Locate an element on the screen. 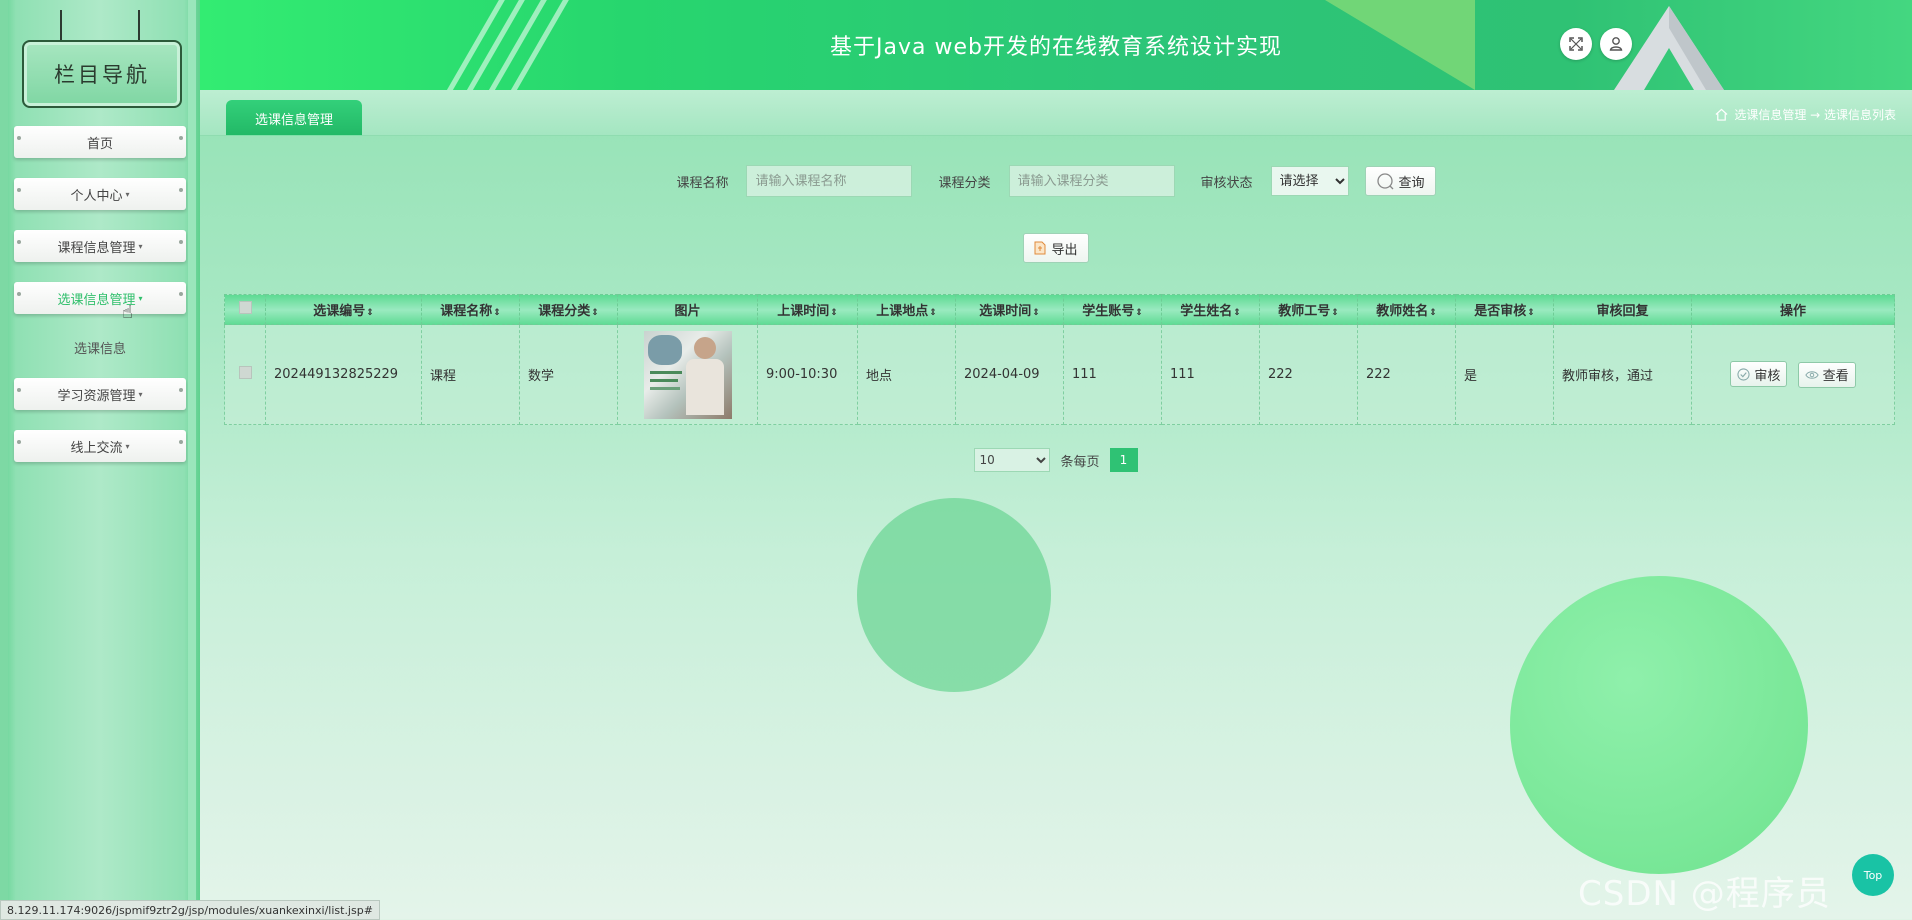 The image size is (1912, 920). sidebar-item-online-communication: 线上交流 ▾ is located at coordinates (100, 446).